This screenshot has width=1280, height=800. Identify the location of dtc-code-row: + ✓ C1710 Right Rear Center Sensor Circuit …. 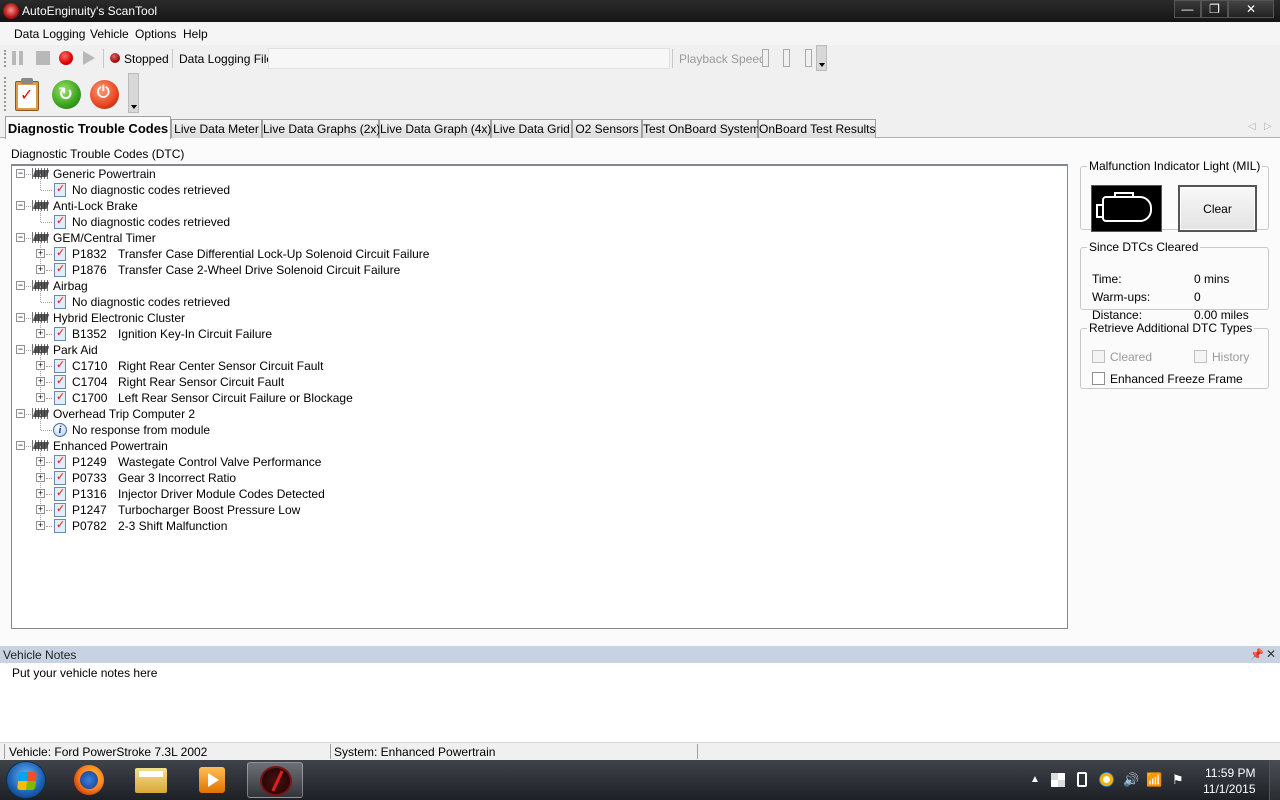
(537, 362).